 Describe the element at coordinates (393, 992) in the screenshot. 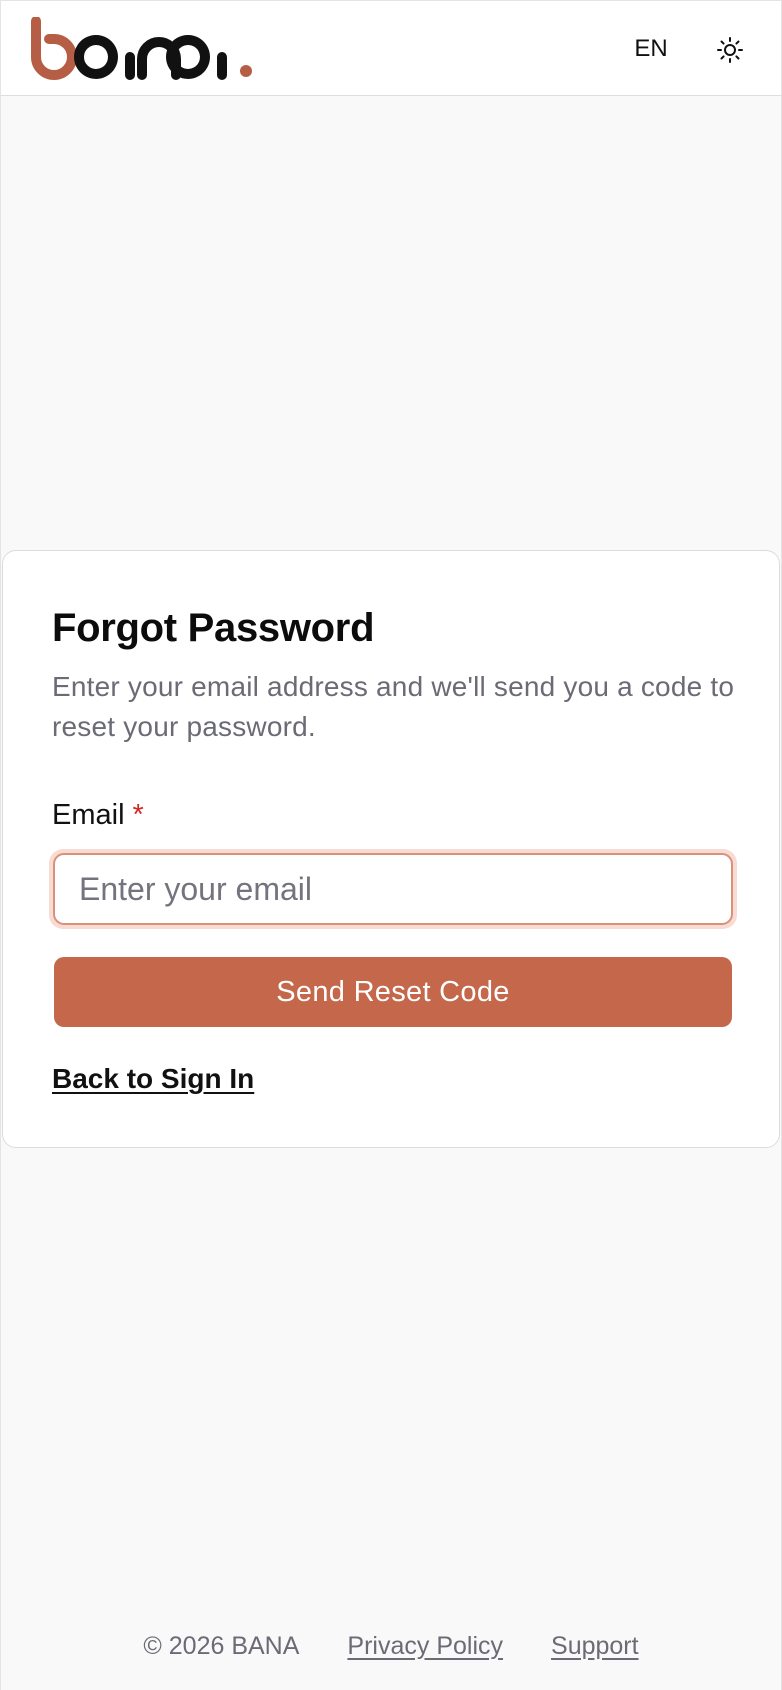

I see `send-reset-code-button: Send Reset Code` at that location.